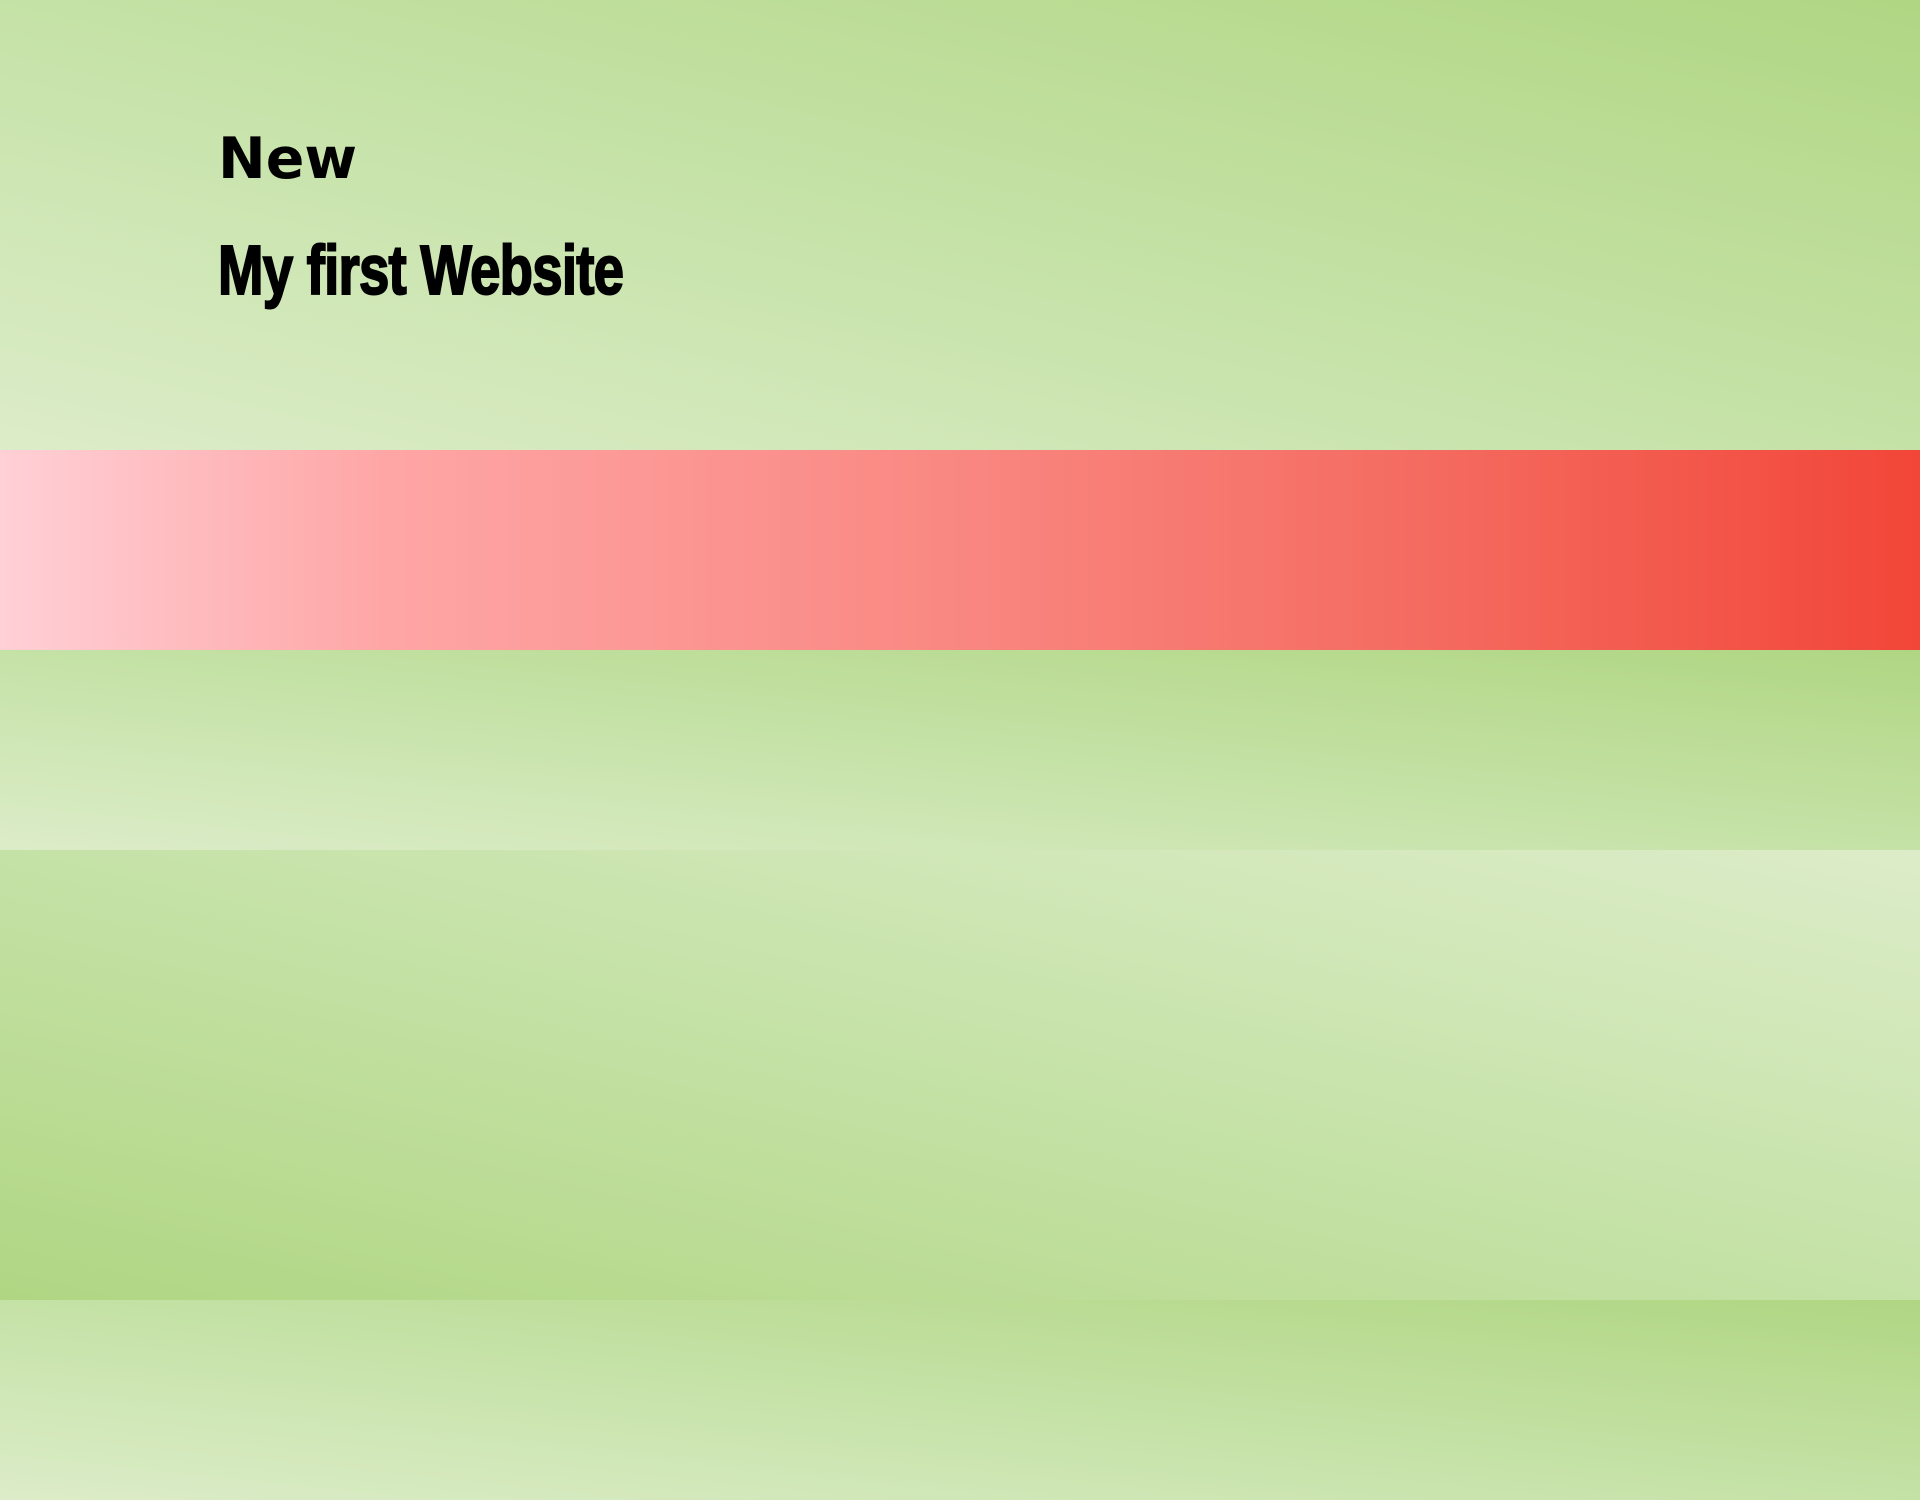  What do you see at coordinates (288, 159) in the screenshot?
I see `hero-eyebrow: New` at bounding box center [288, 159].